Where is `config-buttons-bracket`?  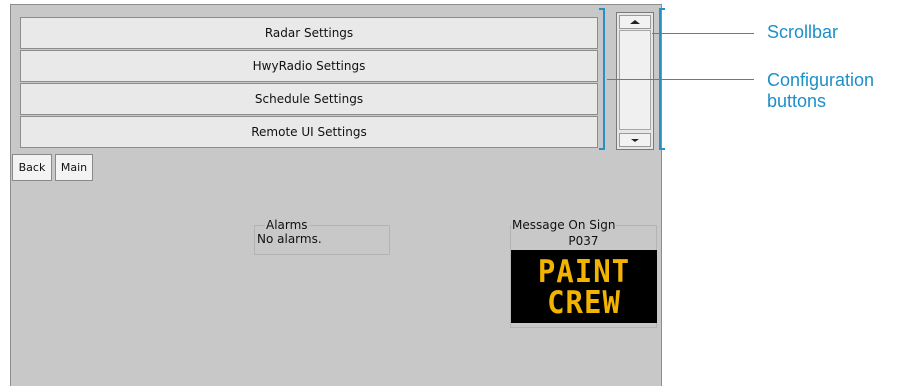 config-buttons-bracket is located at coordinates (602, 79).